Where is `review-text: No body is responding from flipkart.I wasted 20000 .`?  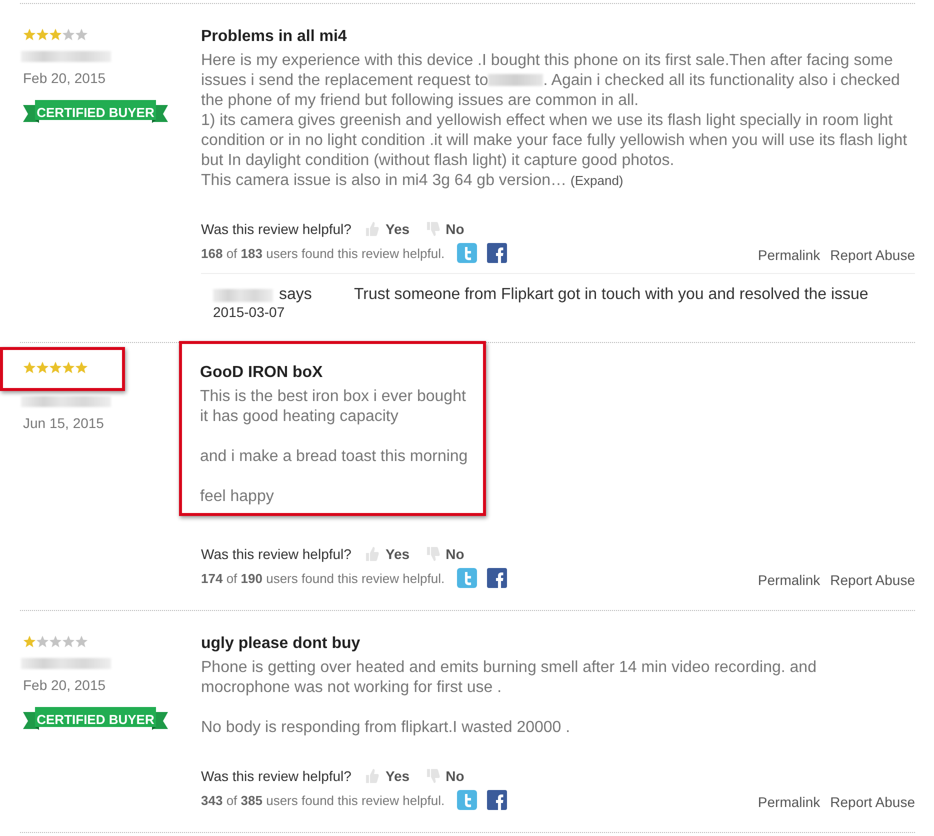
review-text: No body is responding from flipkart.I wasted 20000 . is located at coordinates (386, 728).